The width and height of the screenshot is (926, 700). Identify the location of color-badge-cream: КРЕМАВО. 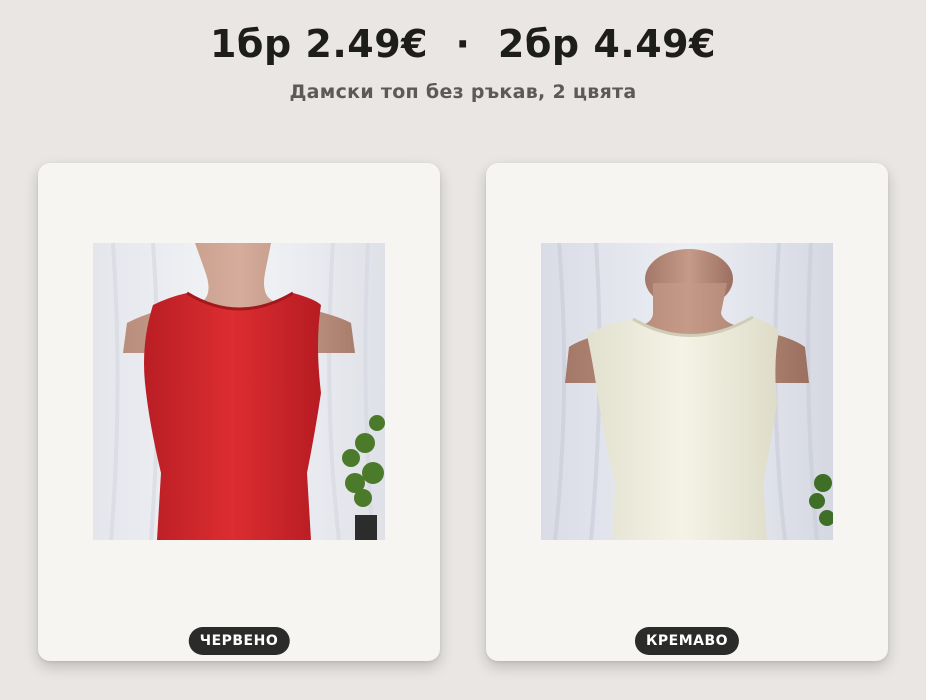
(687, 641).